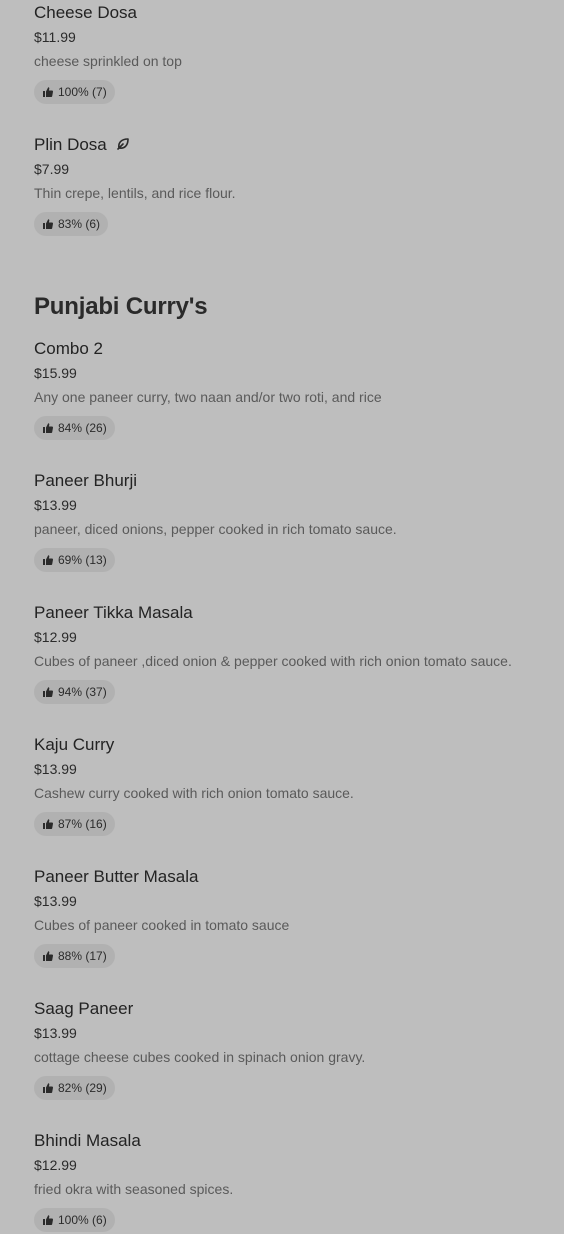 The image size is (564, 1234). I want to click on rating-badge: 100% (6), so click(74, 1220).